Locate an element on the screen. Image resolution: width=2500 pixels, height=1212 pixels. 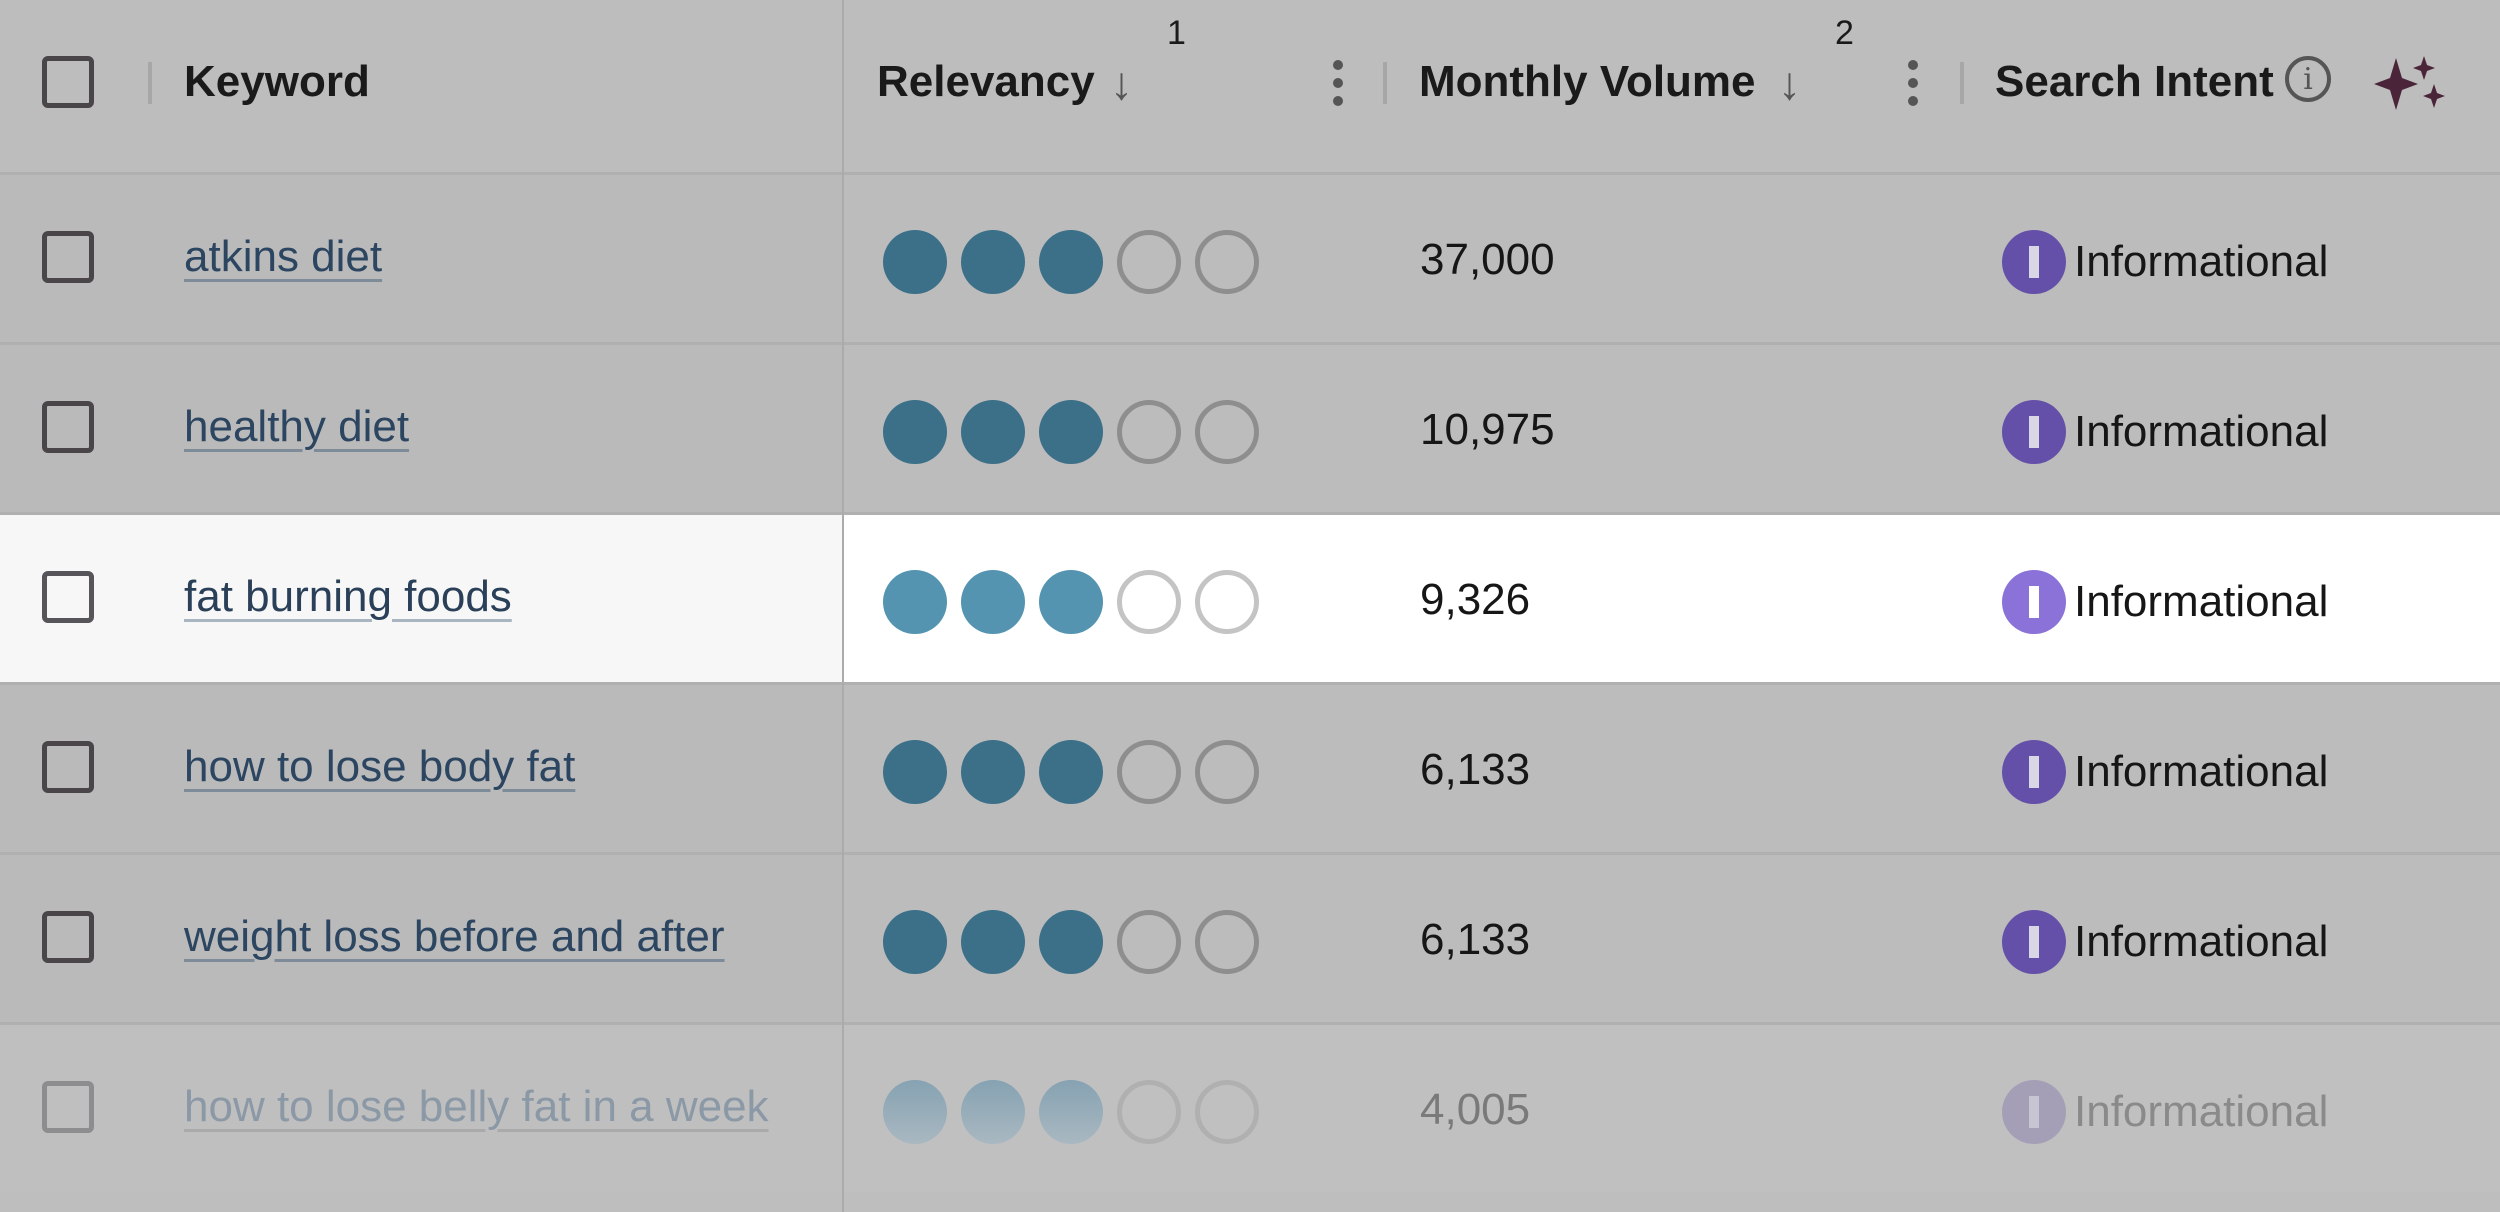
ai-sparkle-icon is located at coordinates (2412, 84).